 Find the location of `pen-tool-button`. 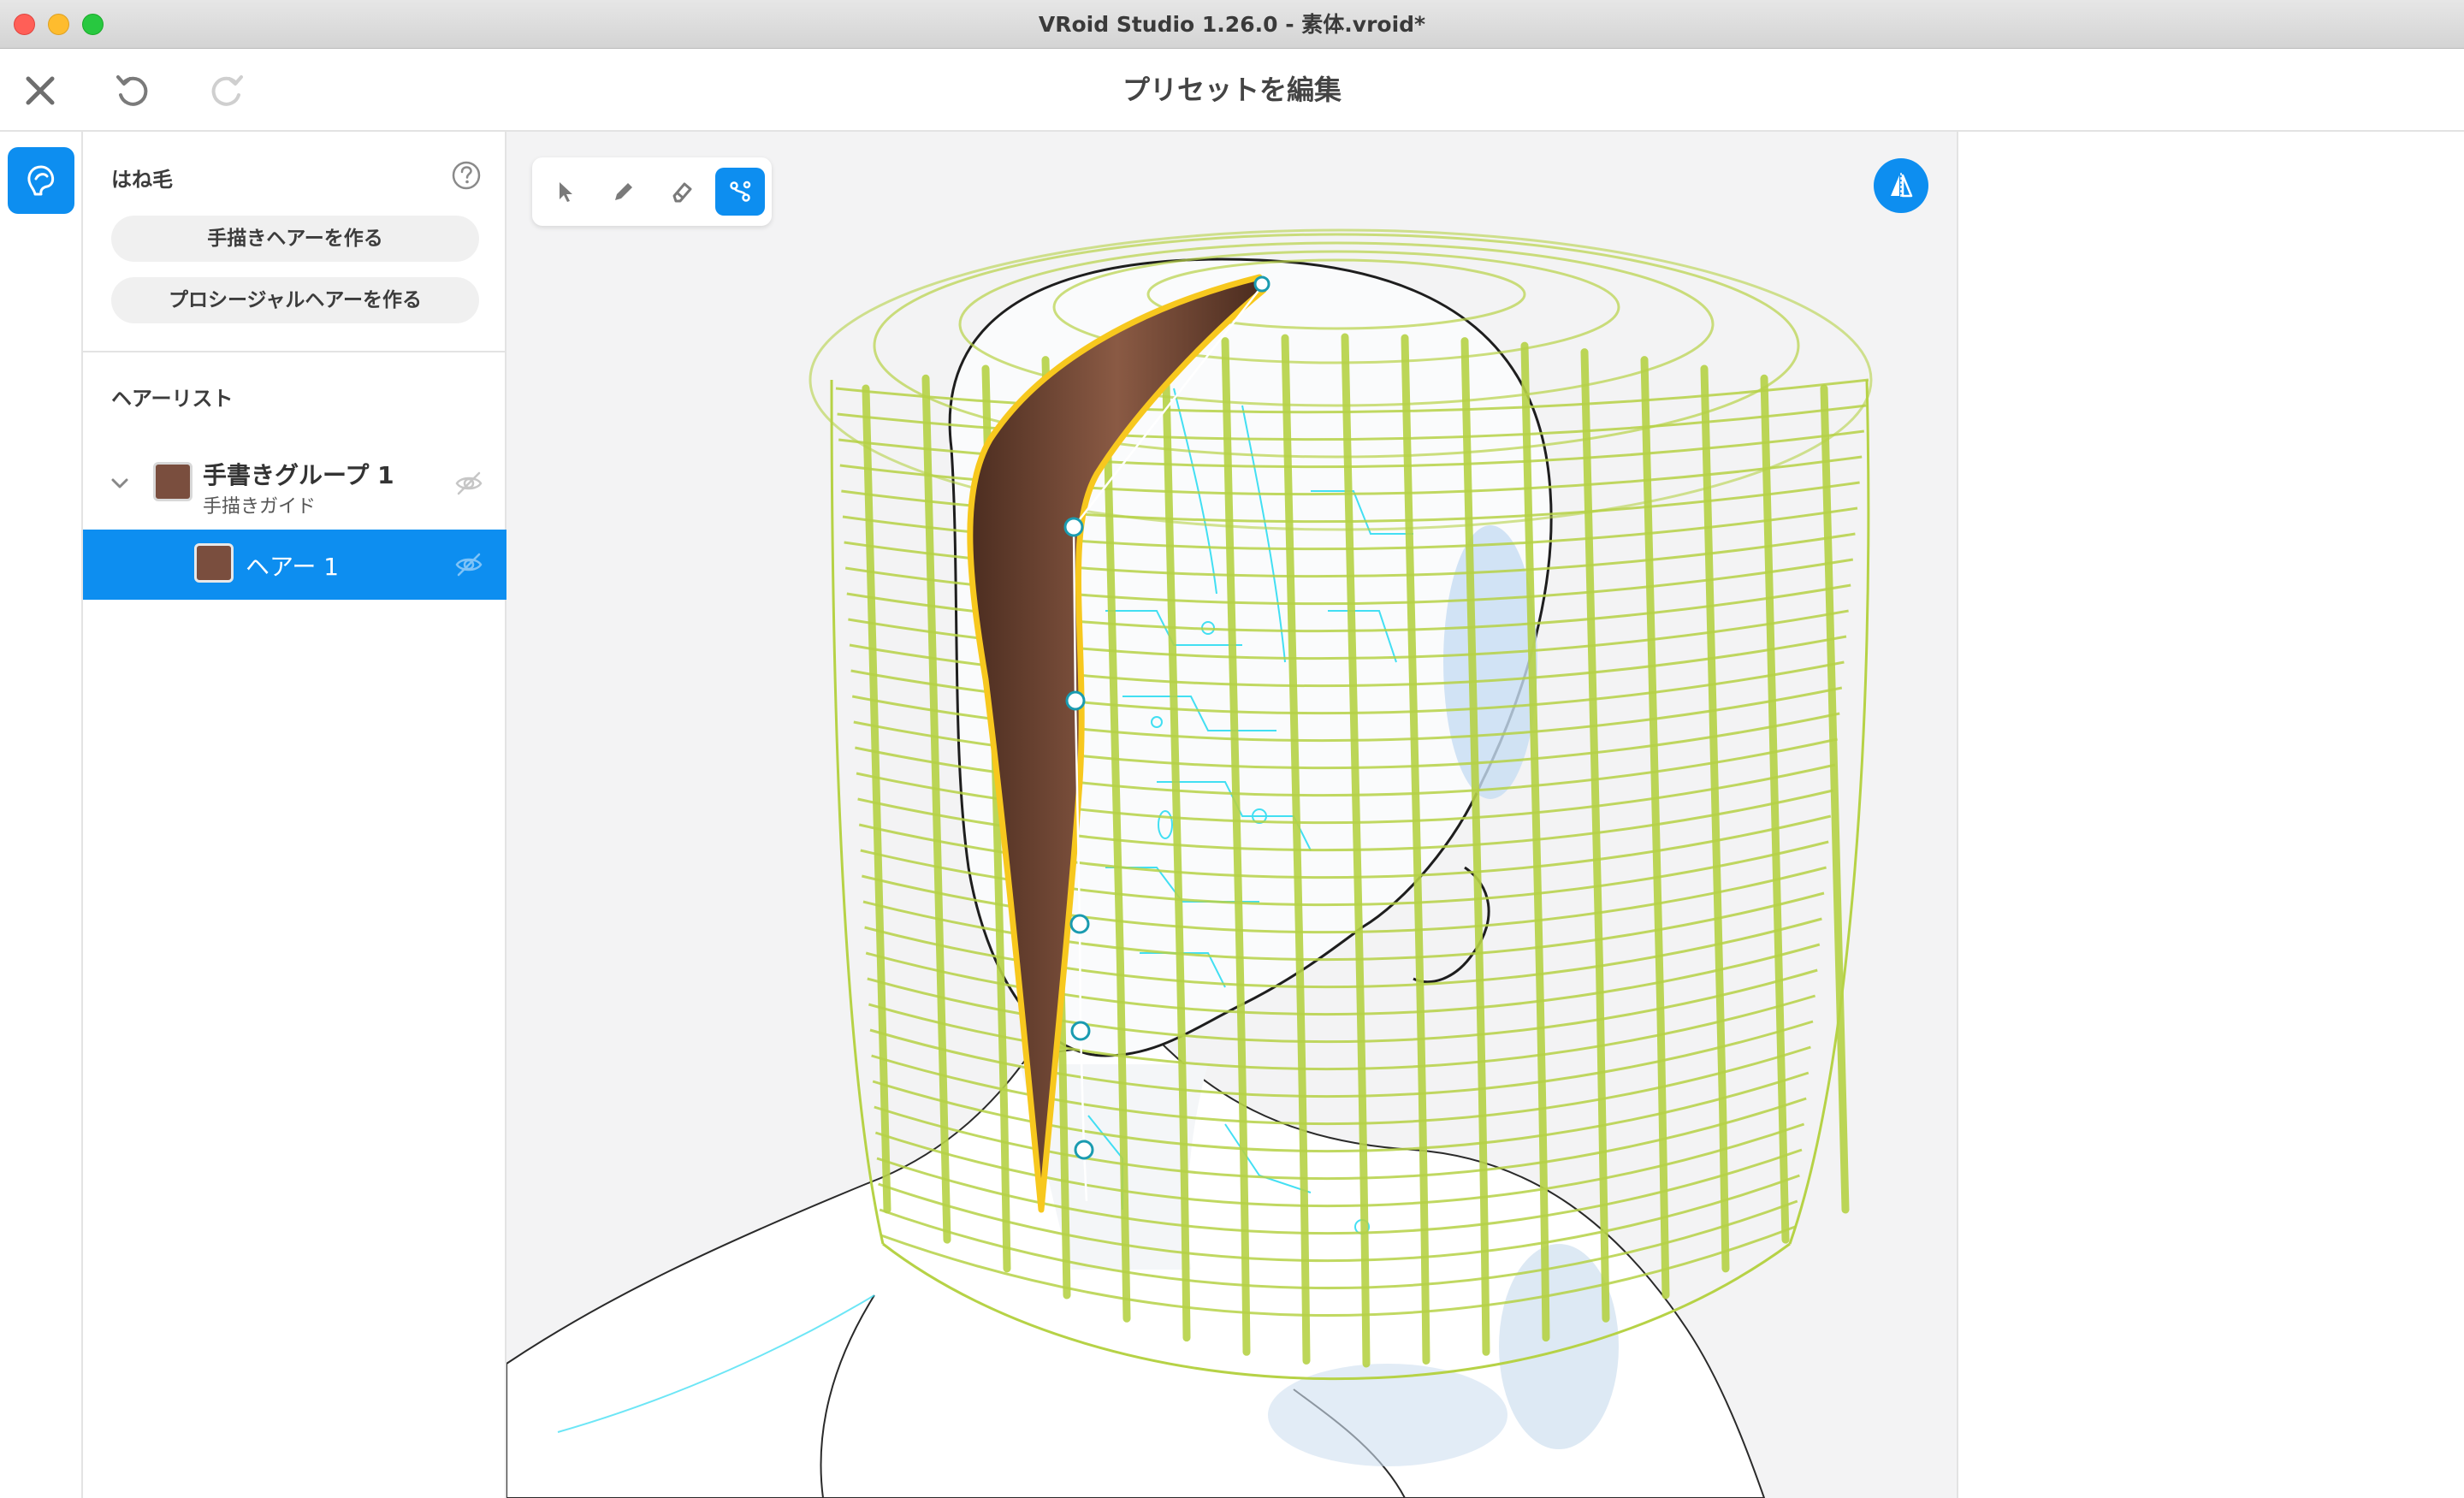

pen-tool-button is located at coordinates (624, 192).